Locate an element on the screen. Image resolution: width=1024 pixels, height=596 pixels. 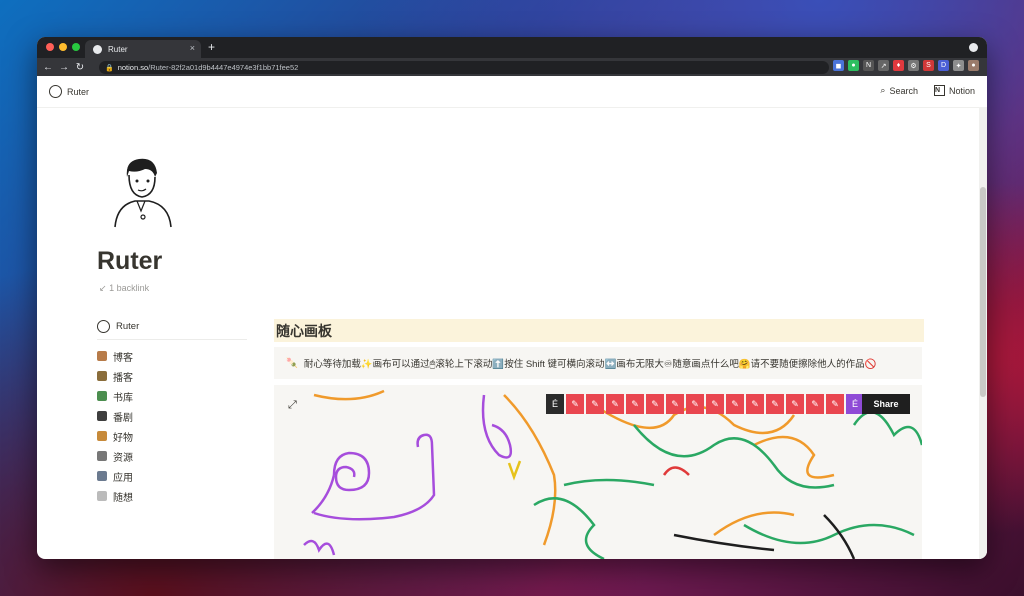
callout-emoji-icon: 🍡 is located at coordinates (292, 363).